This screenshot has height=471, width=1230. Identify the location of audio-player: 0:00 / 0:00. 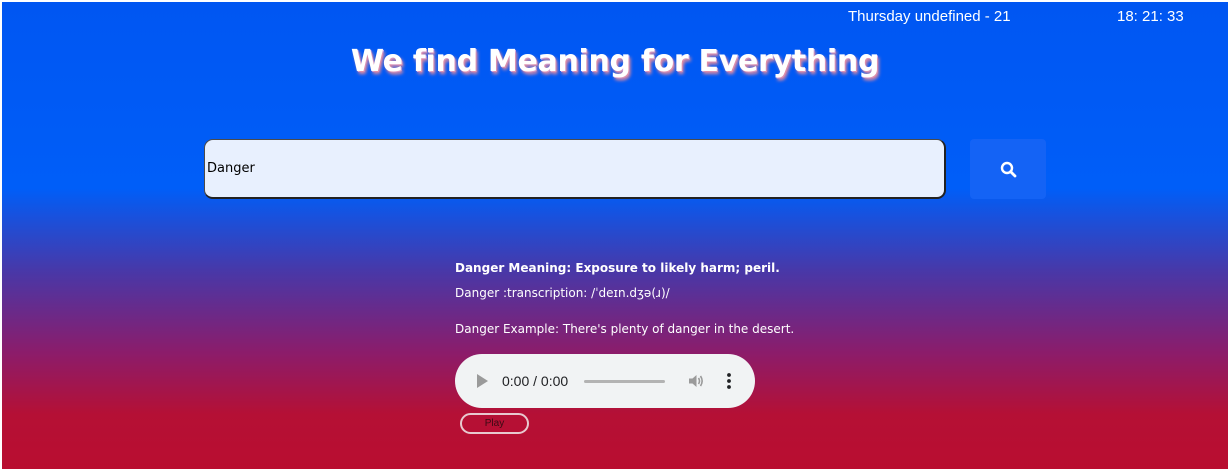
(605, 381).